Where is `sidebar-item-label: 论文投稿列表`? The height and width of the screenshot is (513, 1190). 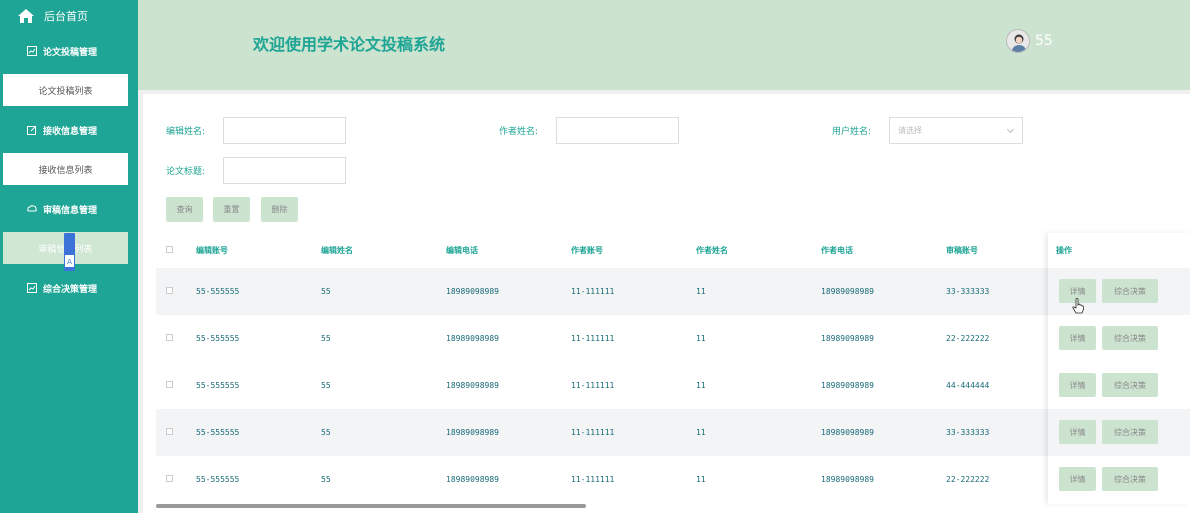
sidebar-item-label: 论文投稿列表 is located at coordinates (65, 91).